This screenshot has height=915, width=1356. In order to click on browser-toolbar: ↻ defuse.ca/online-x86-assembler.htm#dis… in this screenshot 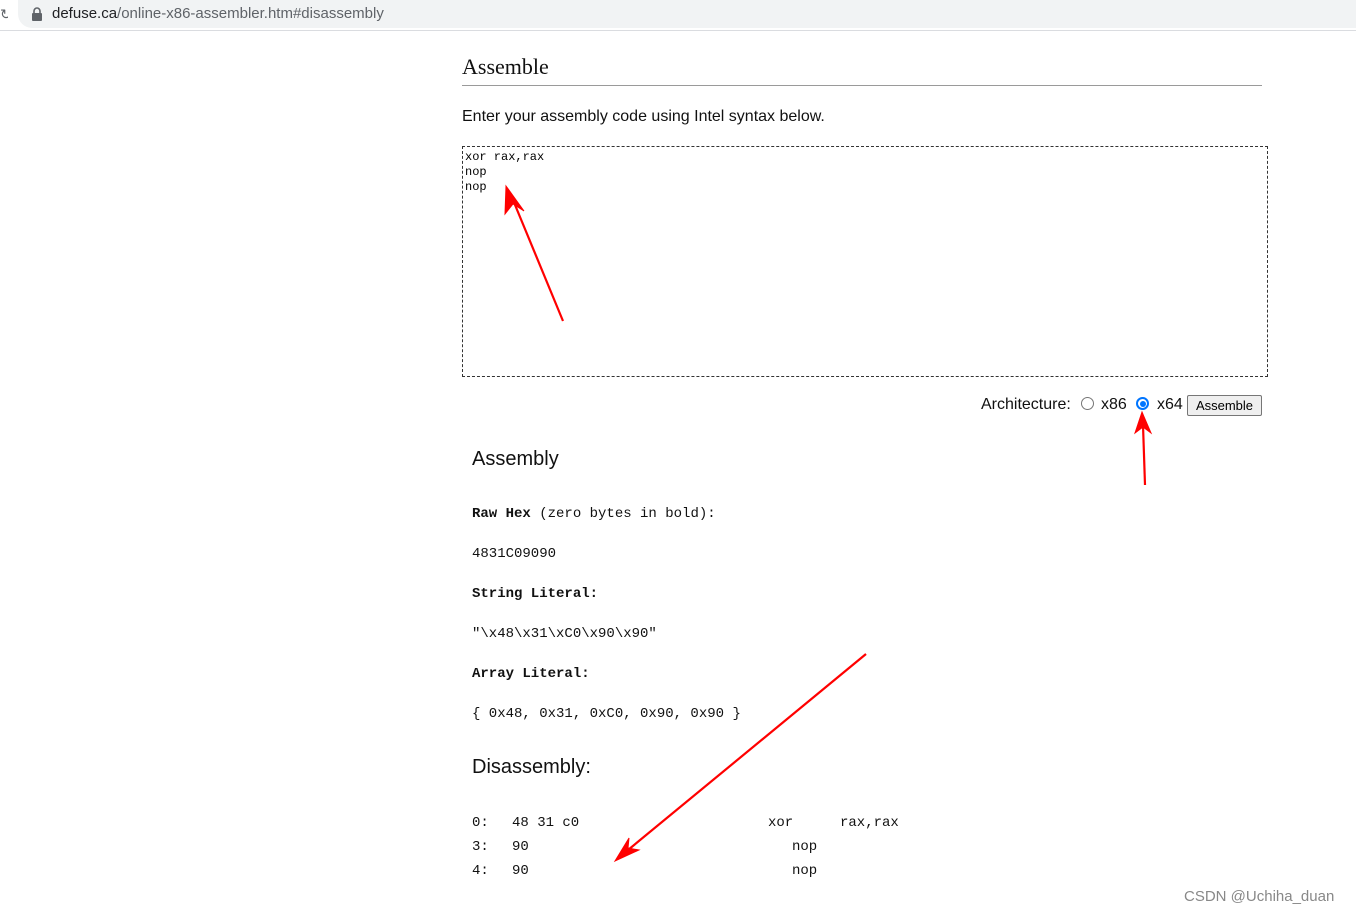, I will do `click(678, 15)`.